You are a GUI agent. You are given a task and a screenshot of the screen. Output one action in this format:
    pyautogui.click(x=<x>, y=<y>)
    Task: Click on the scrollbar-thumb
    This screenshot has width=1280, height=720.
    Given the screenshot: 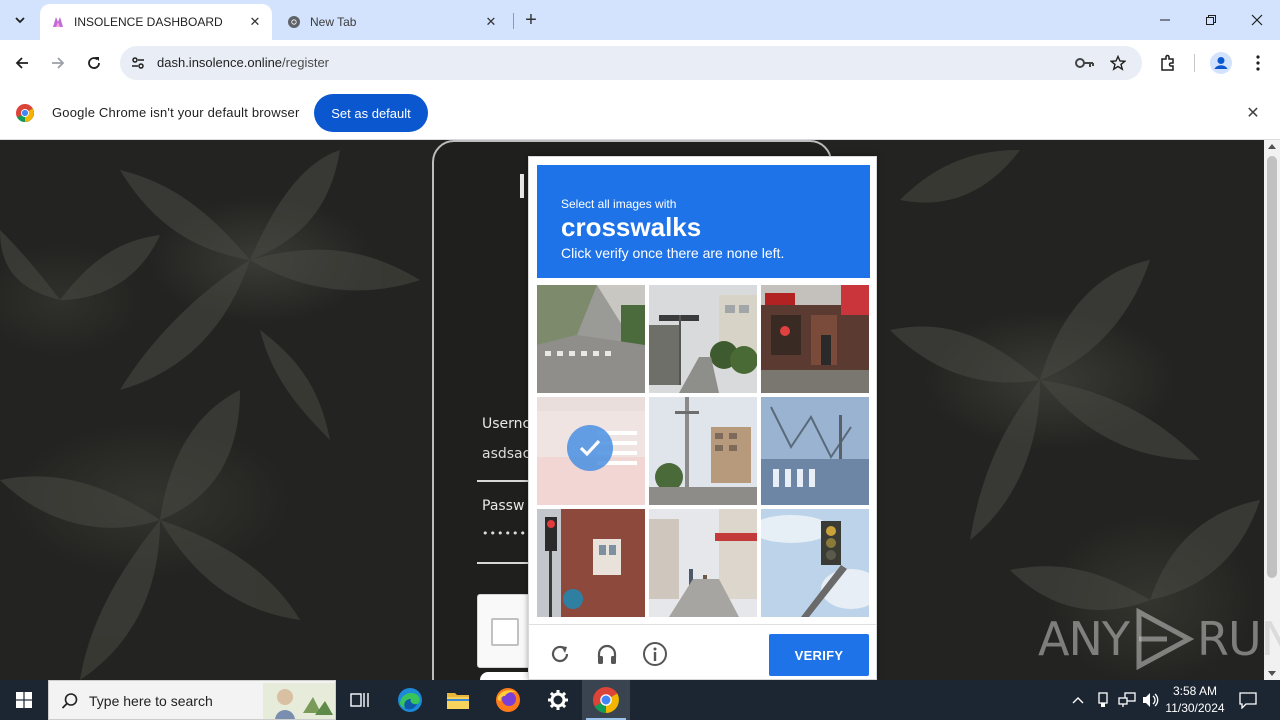 What is the action you would take?
    pyautogui.click(x=1272, y=367)
    